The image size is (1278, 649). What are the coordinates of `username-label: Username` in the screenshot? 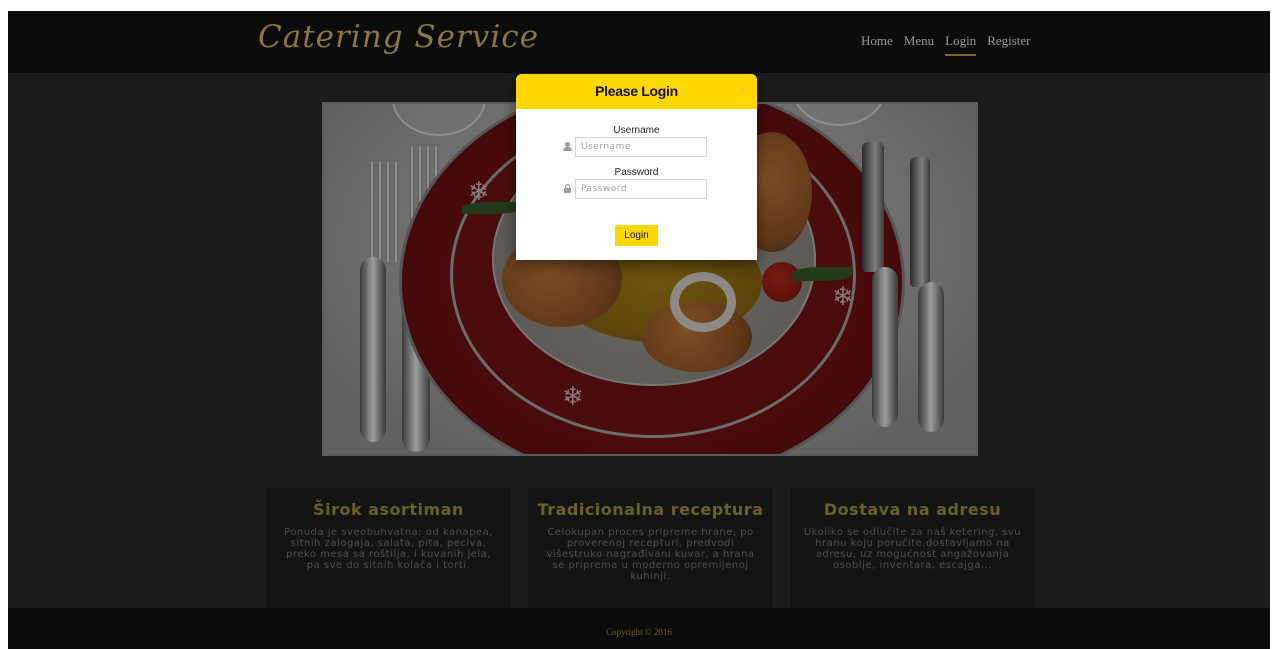 It's located at (636, 130).